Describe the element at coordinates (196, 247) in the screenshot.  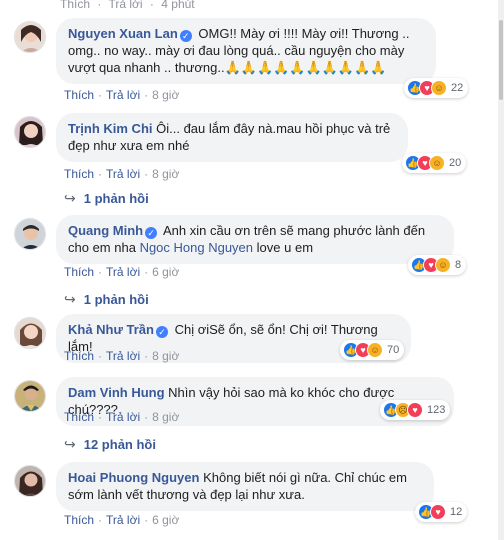
I see `mention-link: Ngoc Hong Nguyen` at that location.